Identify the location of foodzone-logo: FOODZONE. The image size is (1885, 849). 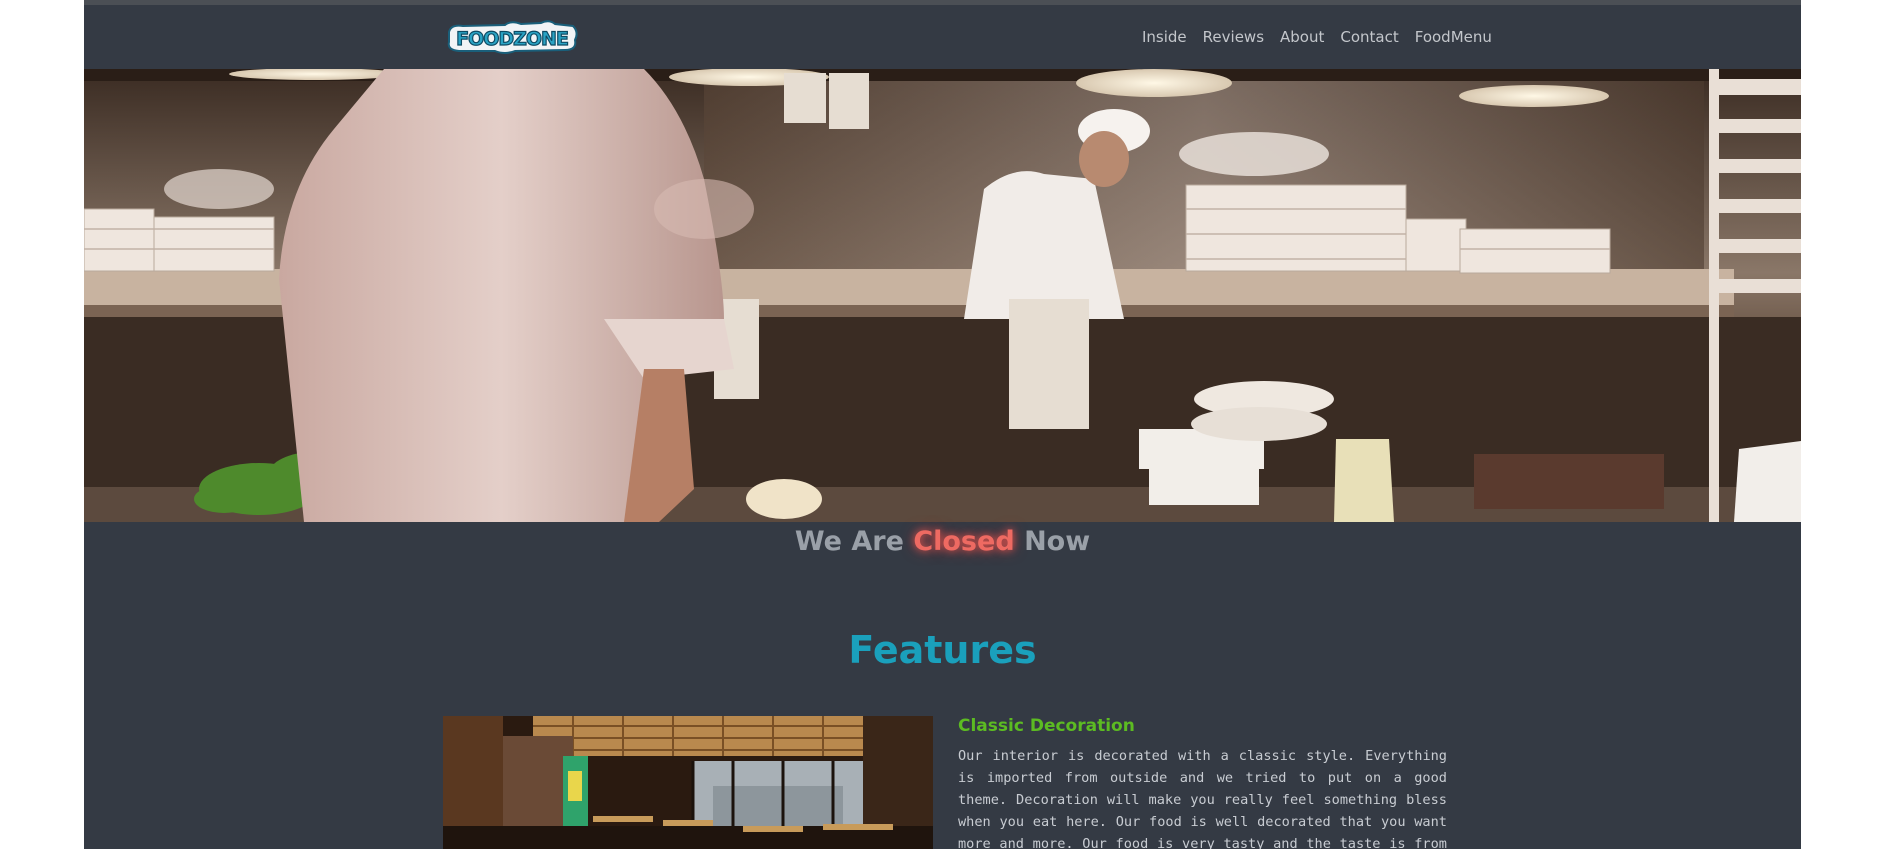
(512, 37).